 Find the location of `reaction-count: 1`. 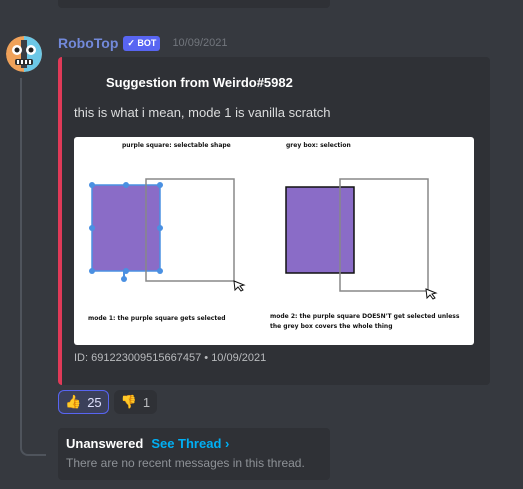

reaction-count: 1 is located at coordinates (146, 402).